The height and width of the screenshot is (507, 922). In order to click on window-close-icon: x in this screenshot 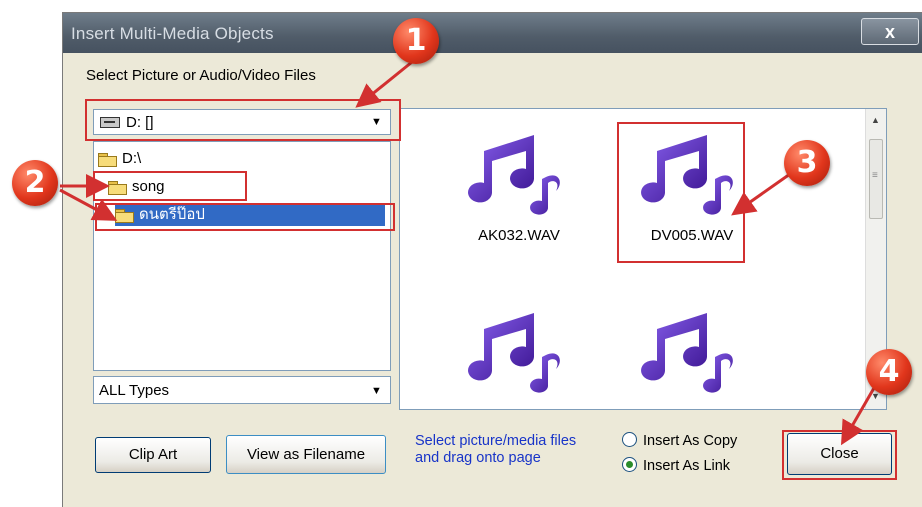, I will do `click(890, 31)`.